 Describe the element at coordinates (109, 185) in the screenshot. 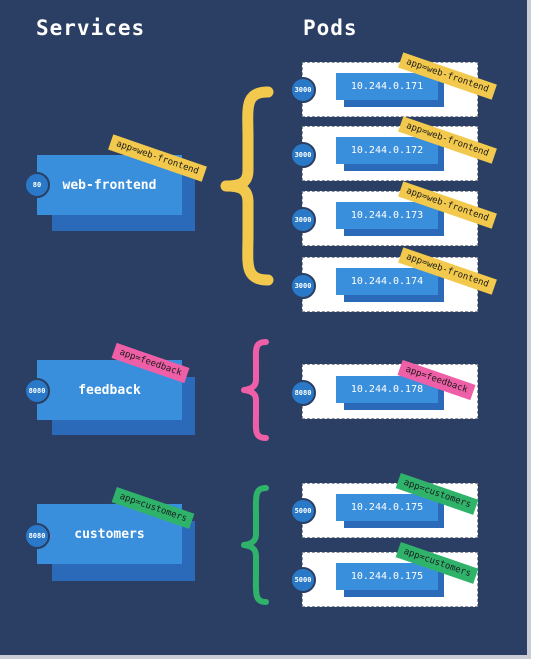

I see `service-name: web-frontend` at that location.